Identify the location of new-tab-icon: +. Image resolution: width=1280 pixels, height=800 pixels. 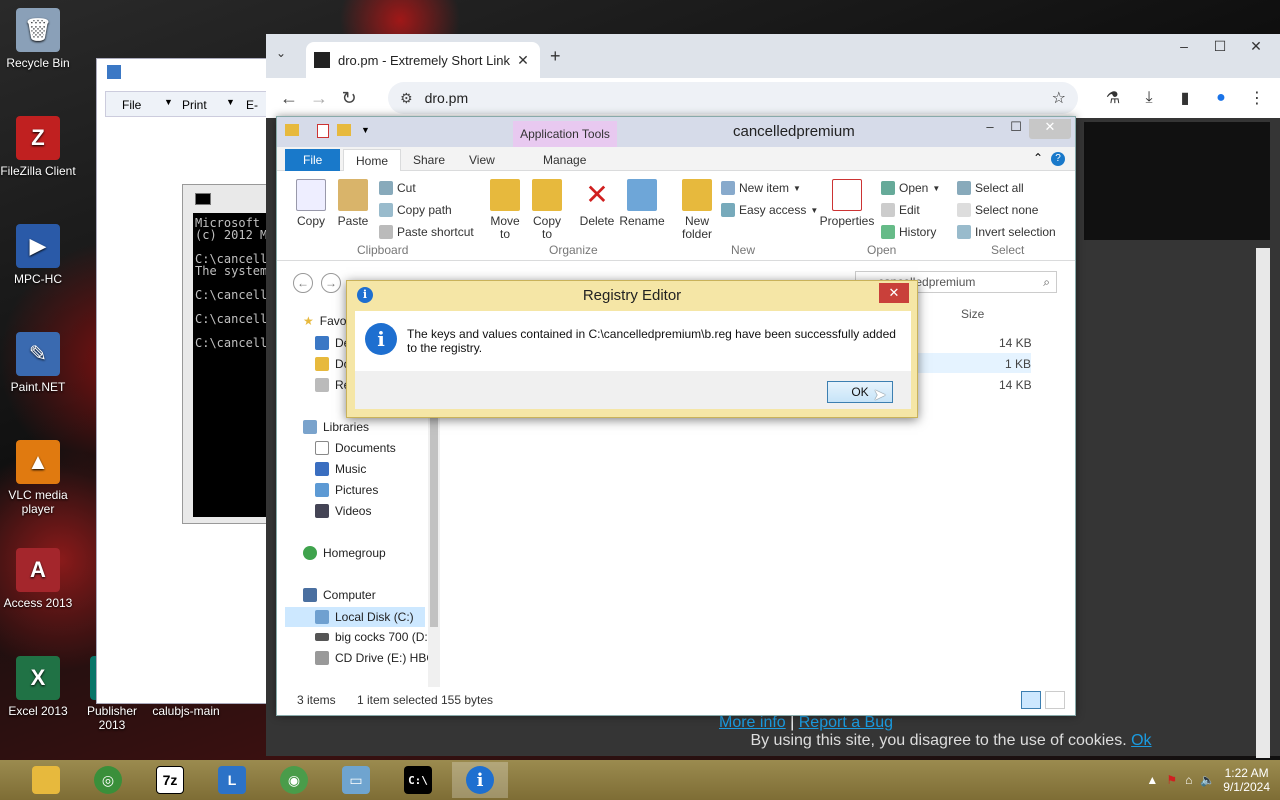
(555, 56).